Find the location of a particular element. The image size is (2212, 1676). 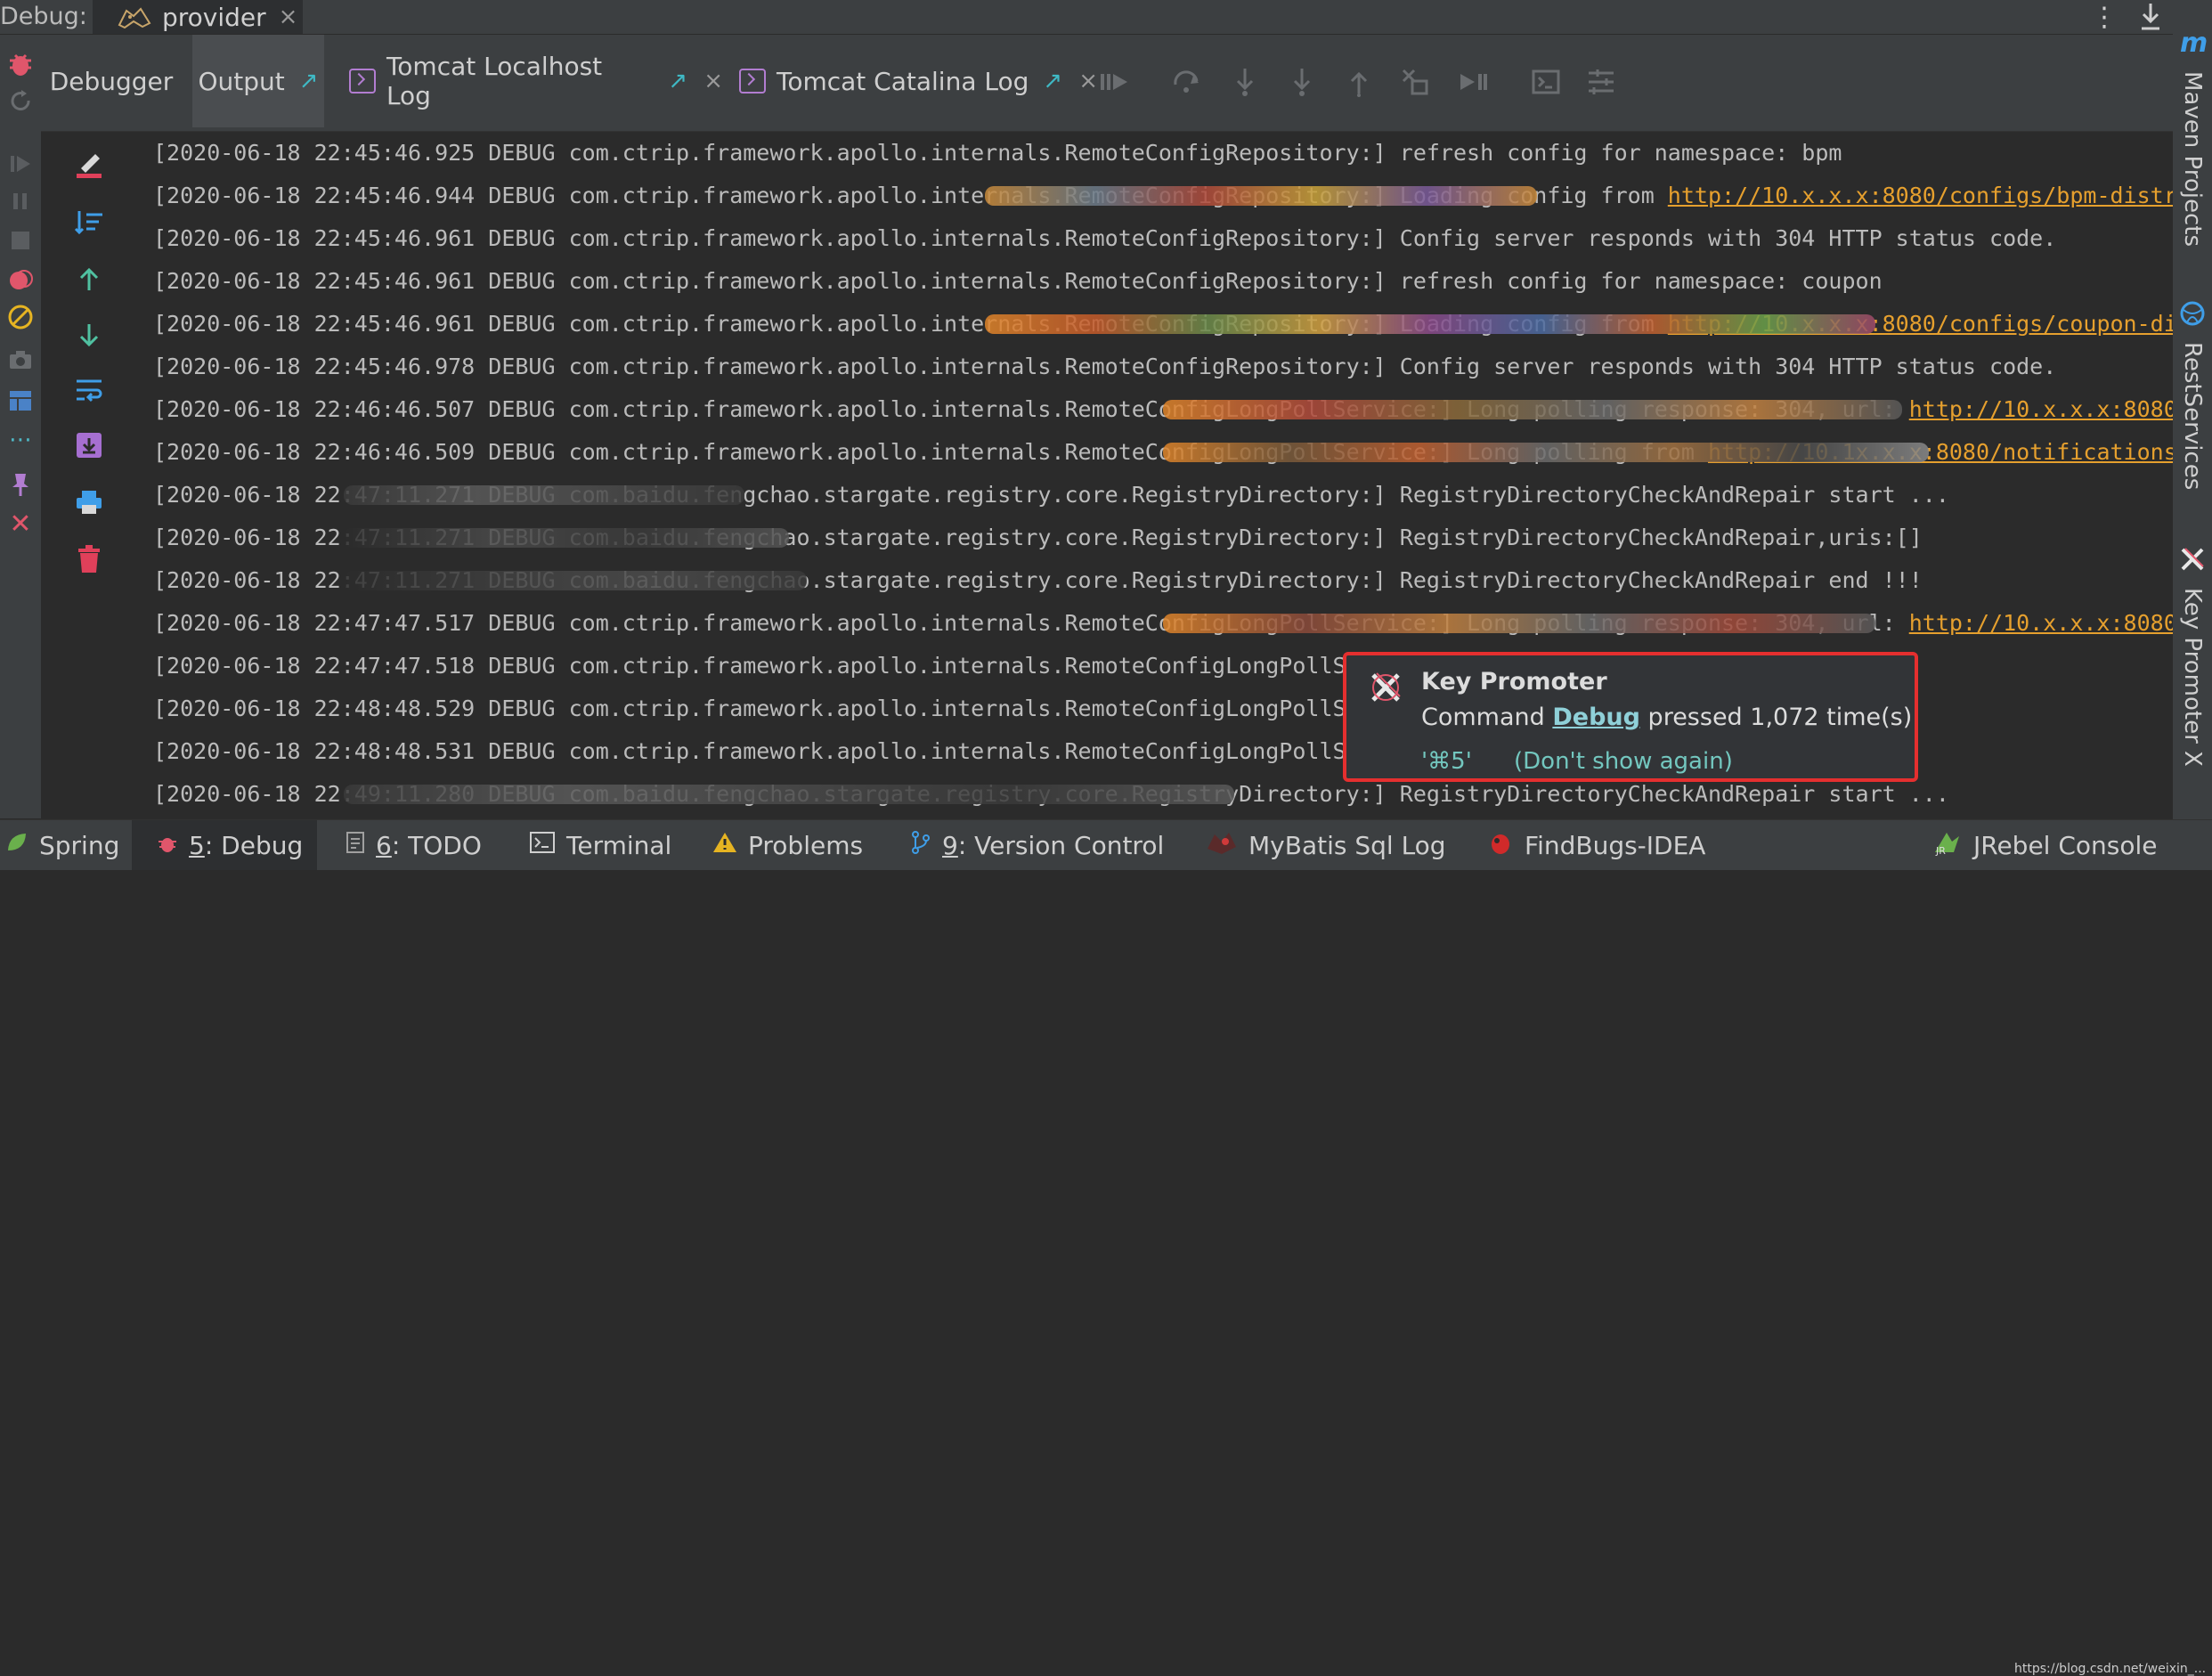

status-todo: 6: TODO is located at coordinates (414, 845).